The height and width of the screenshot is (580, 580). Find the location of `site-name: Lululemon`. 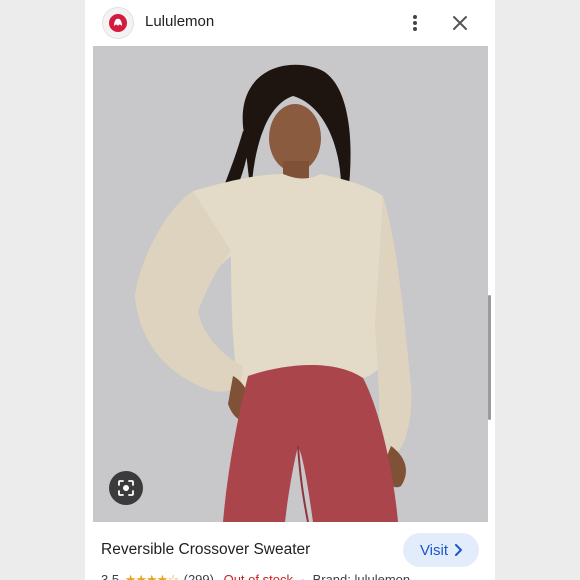

site-name: Lululemon is located at coordinates (179, 21).